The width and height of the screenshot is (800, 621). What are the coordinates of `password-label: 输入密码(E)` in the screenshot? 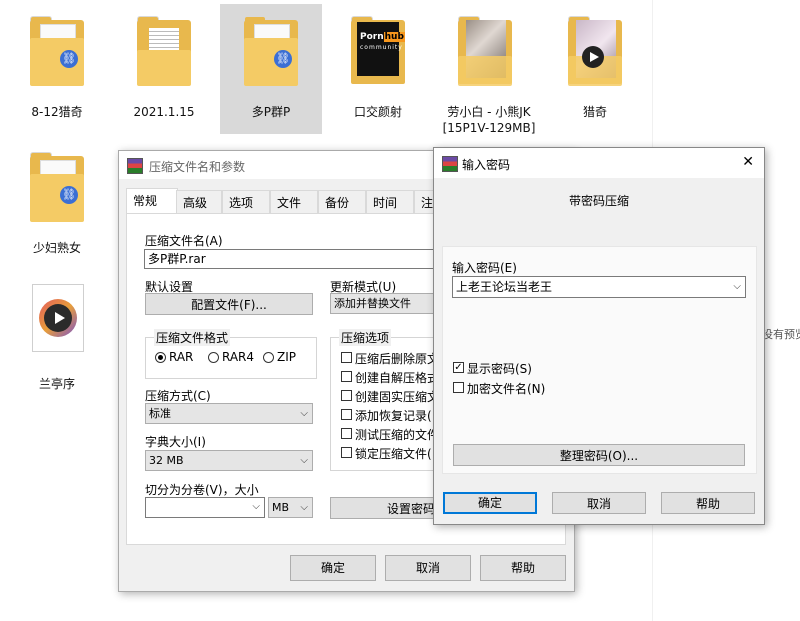 It's located at (484, 268).